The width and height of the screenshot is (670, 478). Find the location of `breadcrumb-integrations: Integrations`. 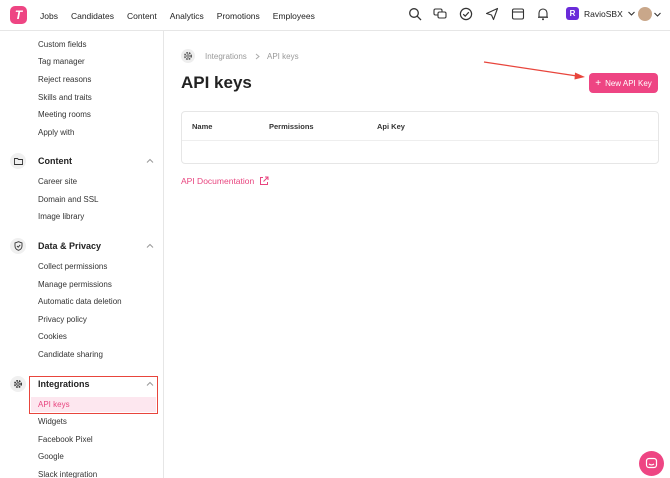

breadcrumb-integrations: Integrations is located at coordinates (226, 56).